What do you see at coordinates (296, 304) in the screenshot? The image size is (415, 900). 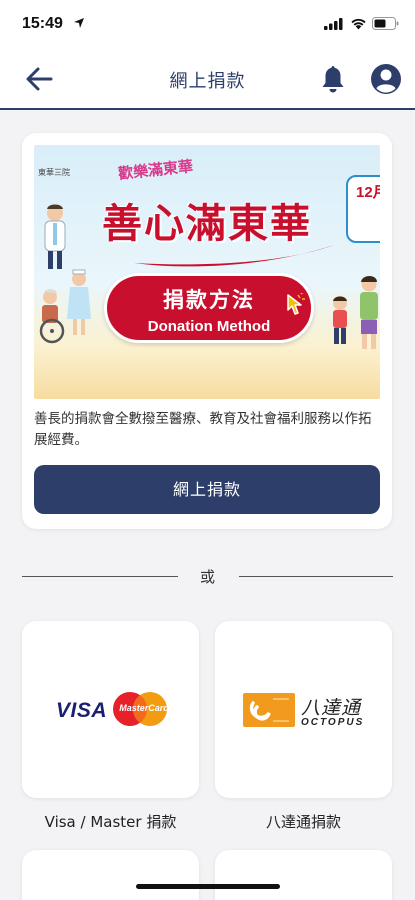 I see `pointer-hand-icon` at bounding box center [296, 304].